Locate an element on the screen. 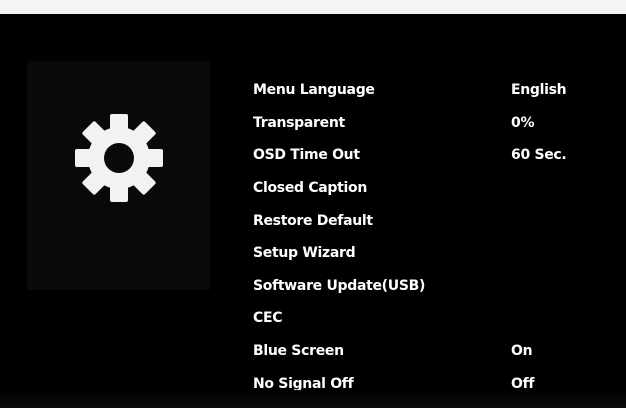 The width and height of the screenshot is (626, 408). menu-item-restore-default: Restore Default is located at coordinates (423, 220).